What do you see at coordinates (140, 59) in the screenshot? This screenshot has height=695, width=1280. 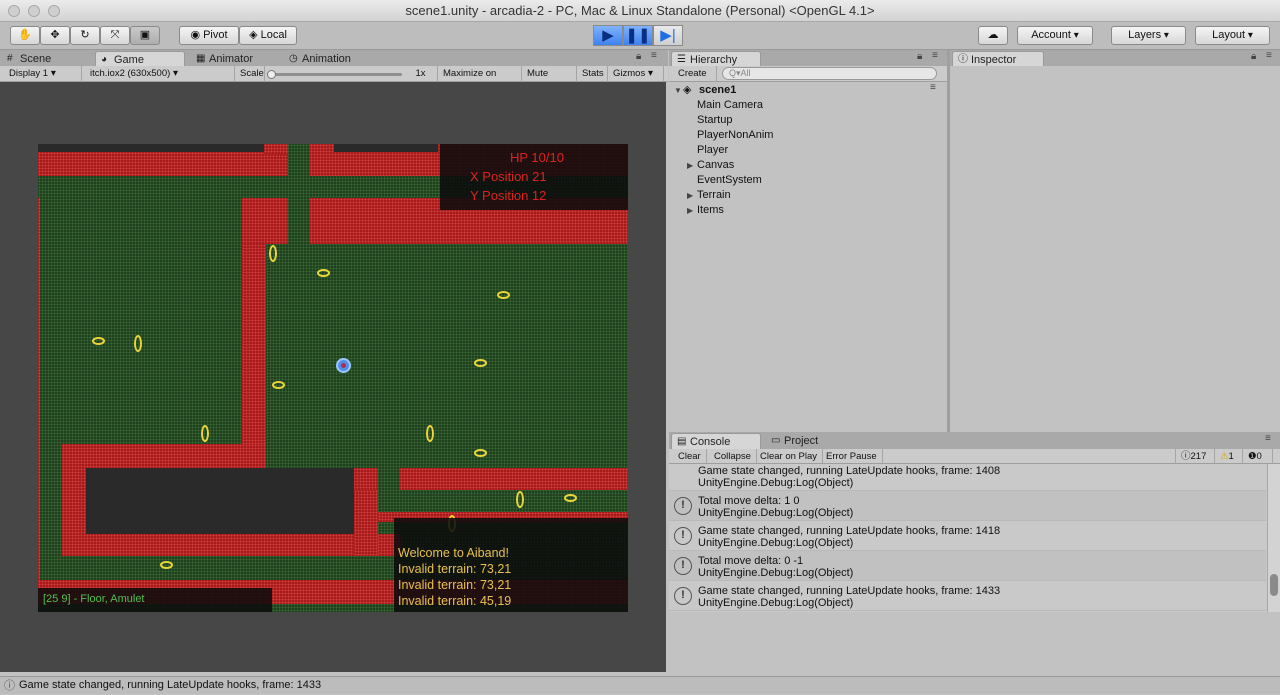 I see `tab-game: ◕ Game` at bounding box center [140, 59].